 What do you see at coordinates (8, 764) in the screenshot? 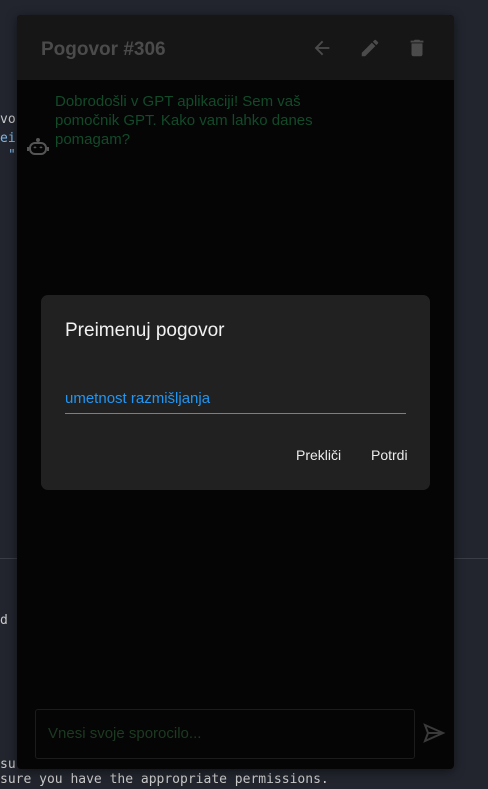
I see `terminal-text: su` at bounding box center [8, 764].